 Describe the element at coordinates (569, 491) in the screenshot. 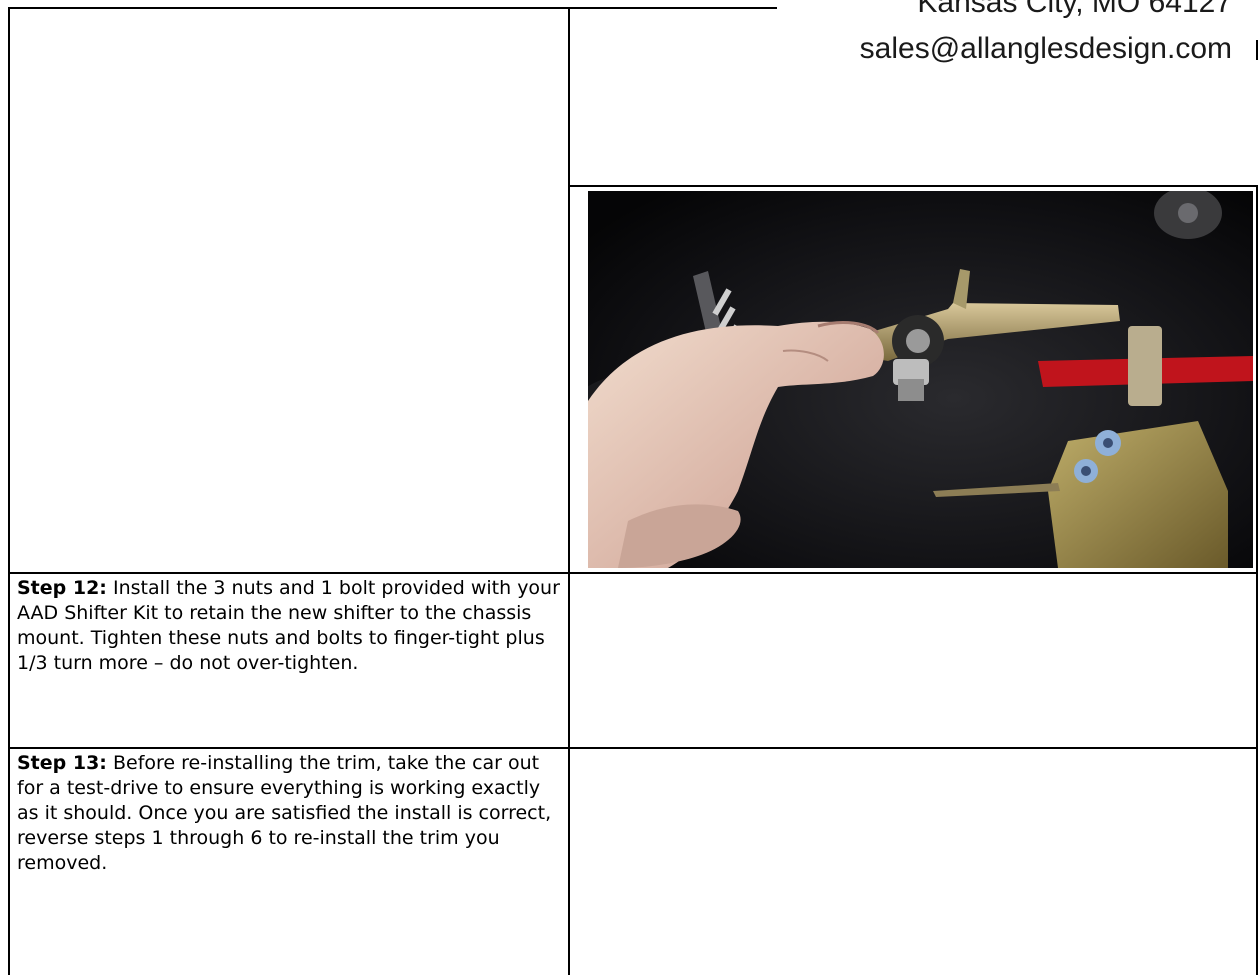

I see `table-middle-divider` at that location.